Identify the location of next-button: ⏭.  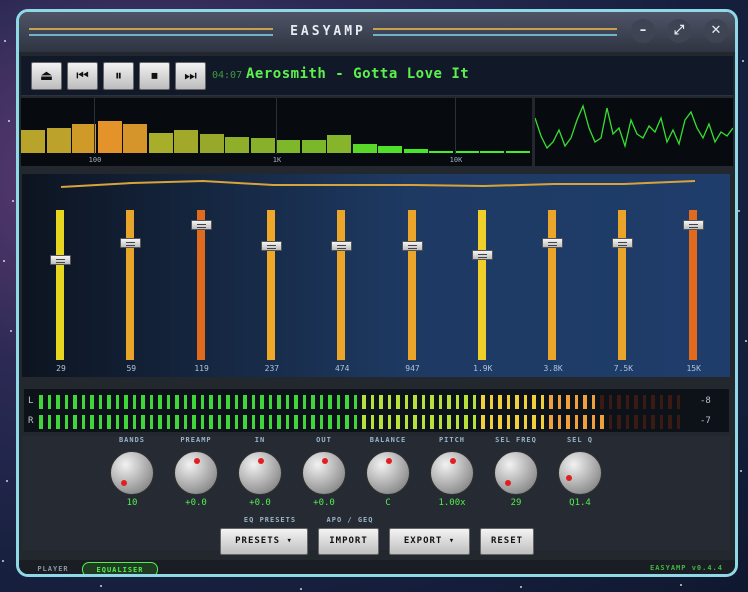
(190, 76).